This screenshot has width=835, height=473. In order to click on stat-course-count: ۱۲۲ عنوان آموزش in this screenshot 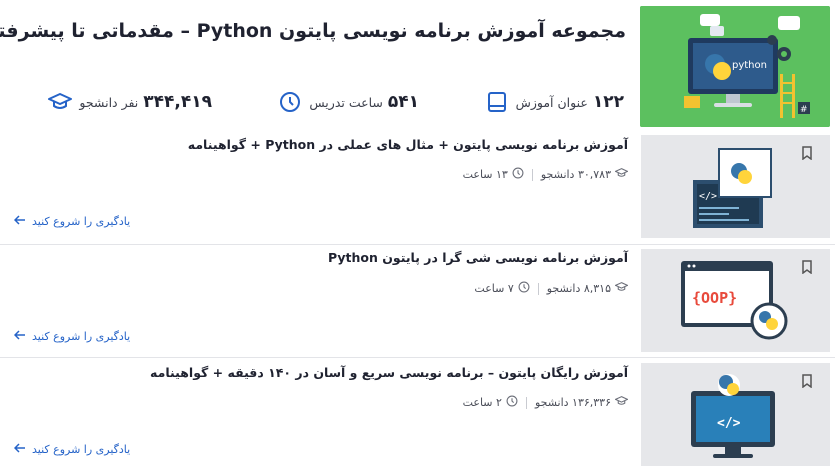, I will do `click(554, 102)`.